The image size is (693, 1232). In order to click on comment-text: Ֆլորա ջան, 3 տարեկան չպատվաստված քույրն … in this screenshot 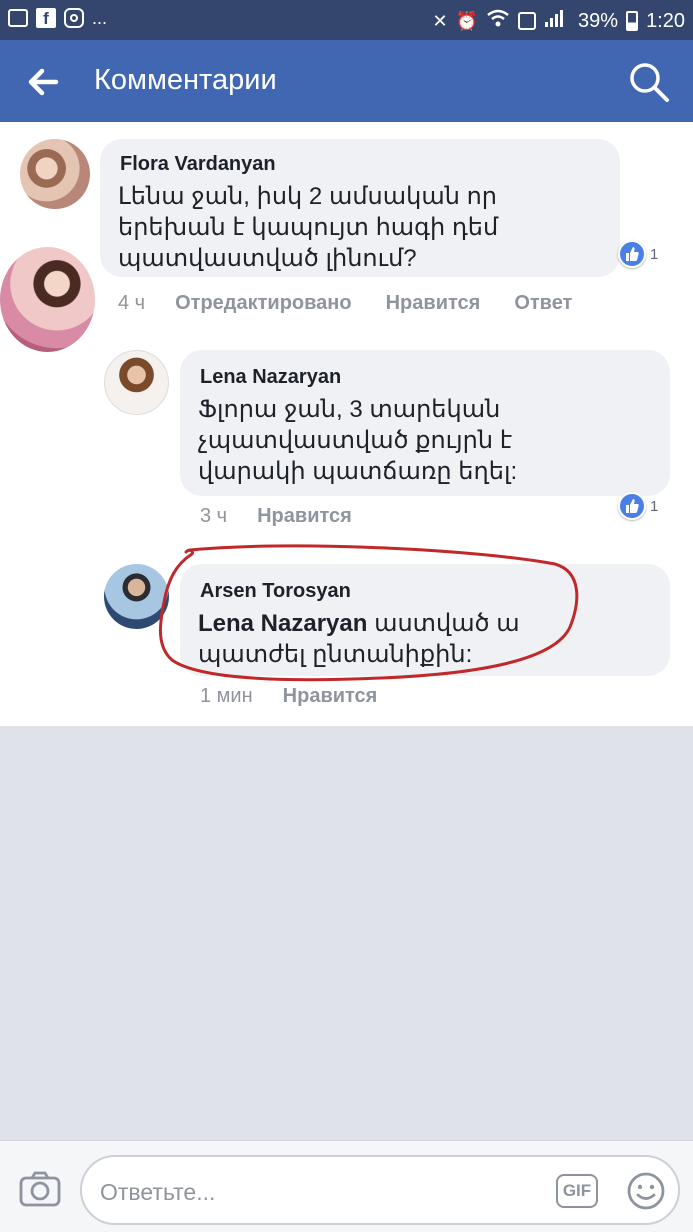, I will do `click(358, 440)`.